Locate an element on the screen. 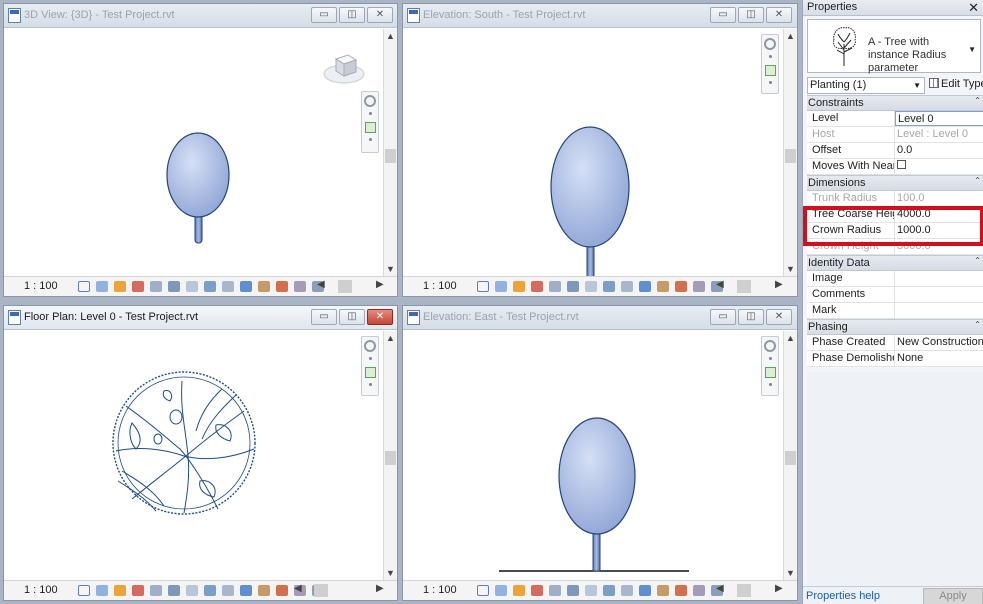  view-titlebar: 3D View: {3D} - Test Project.rvt ▭ ◫ ✕ is located at coordinates (200, 16).